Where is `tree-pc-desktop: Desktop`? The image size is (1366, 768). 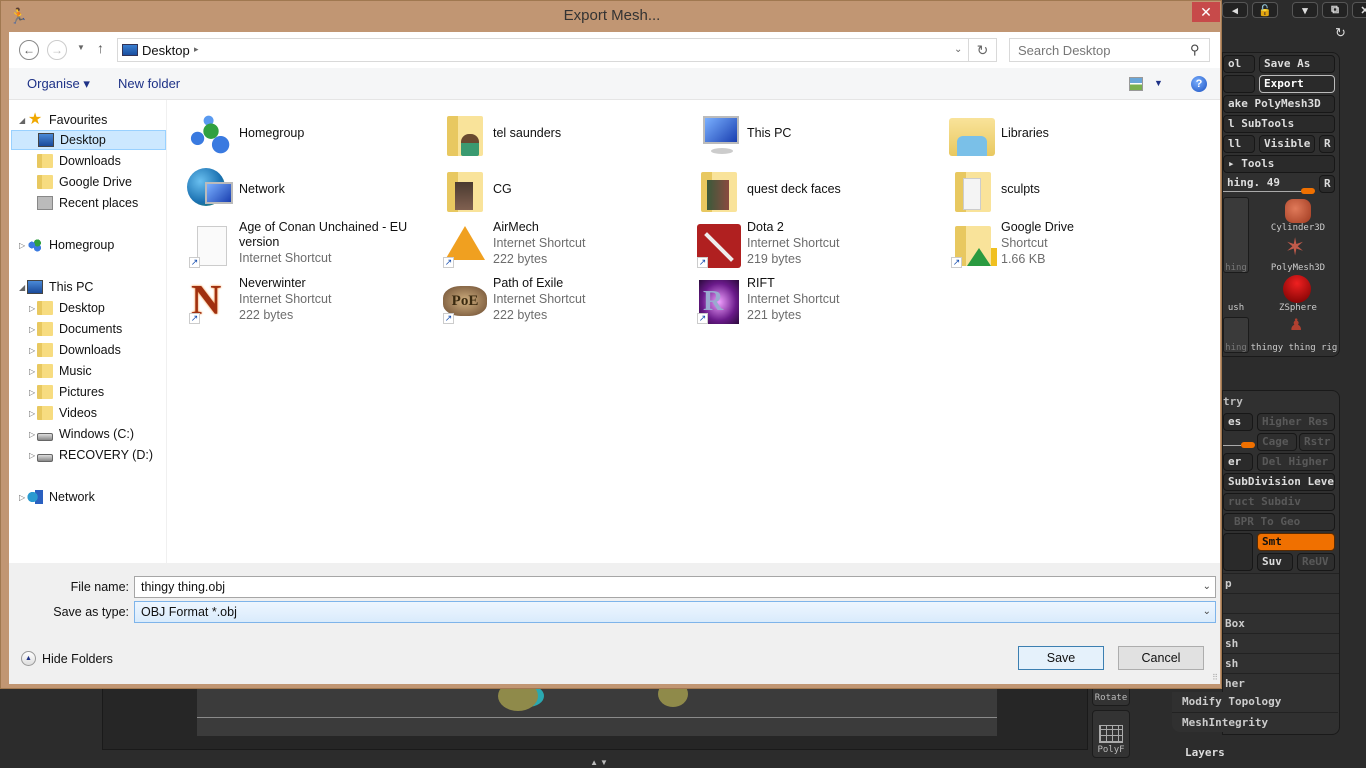
tree-pc-desktop: Desktop is located at coordinates (71, 308).